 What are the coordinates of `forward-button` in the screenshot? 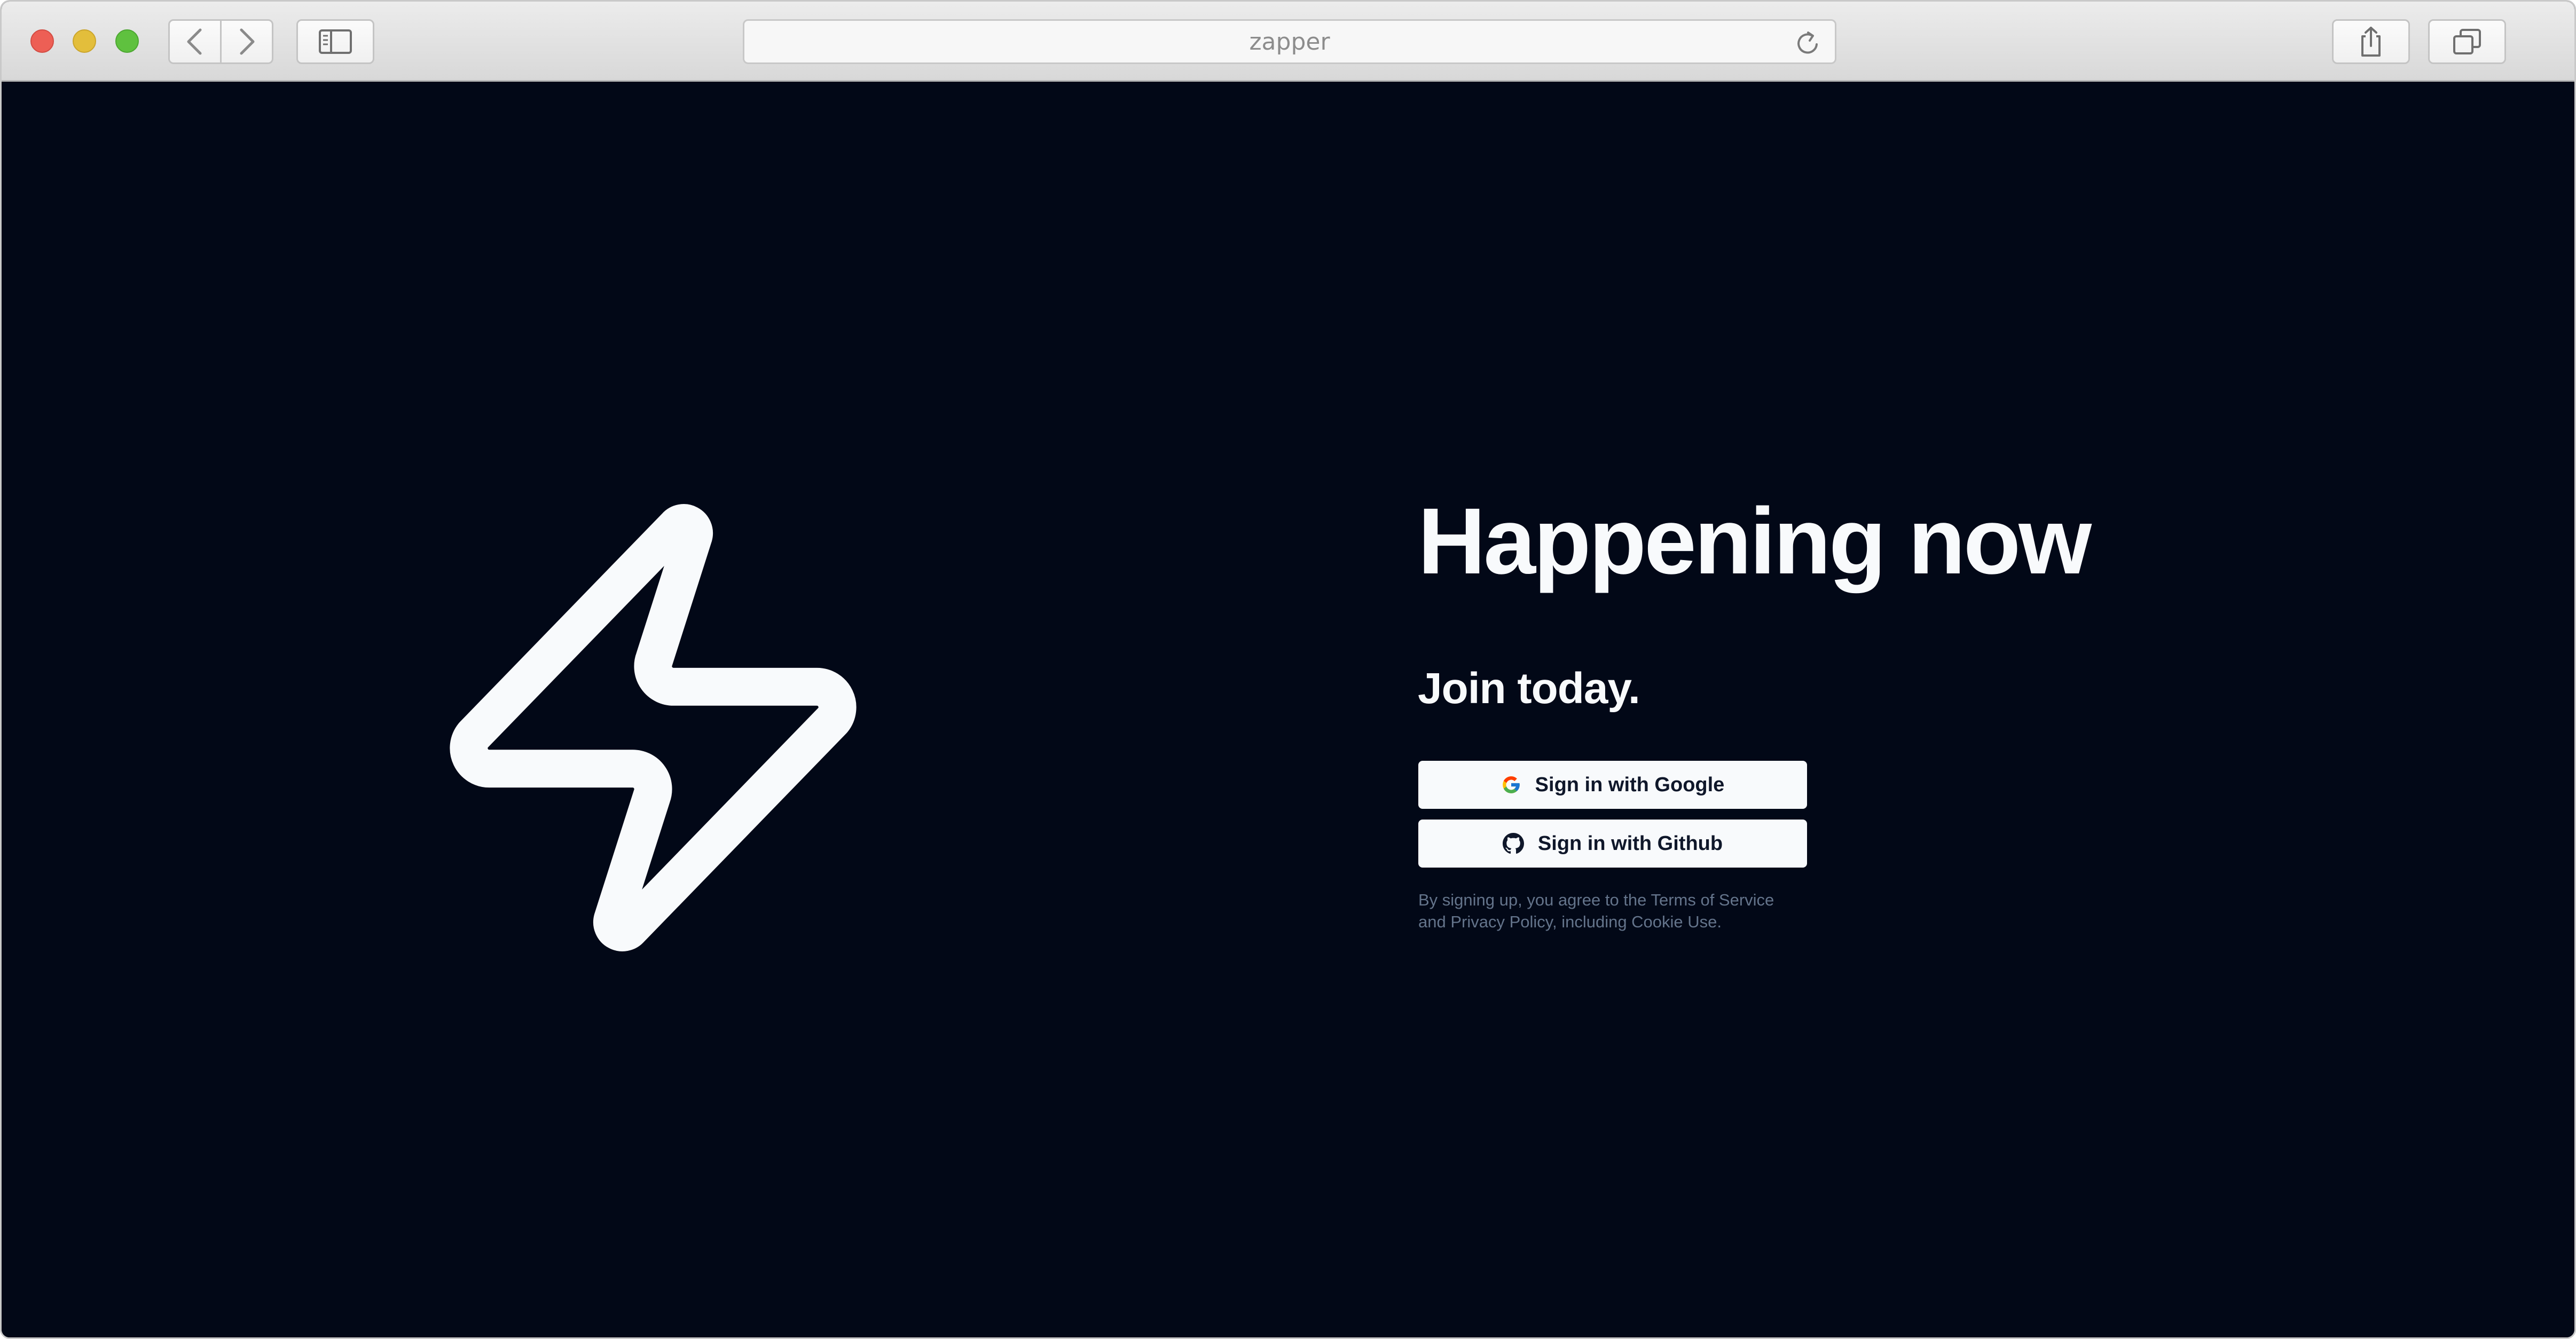 It's located at (246, 41).